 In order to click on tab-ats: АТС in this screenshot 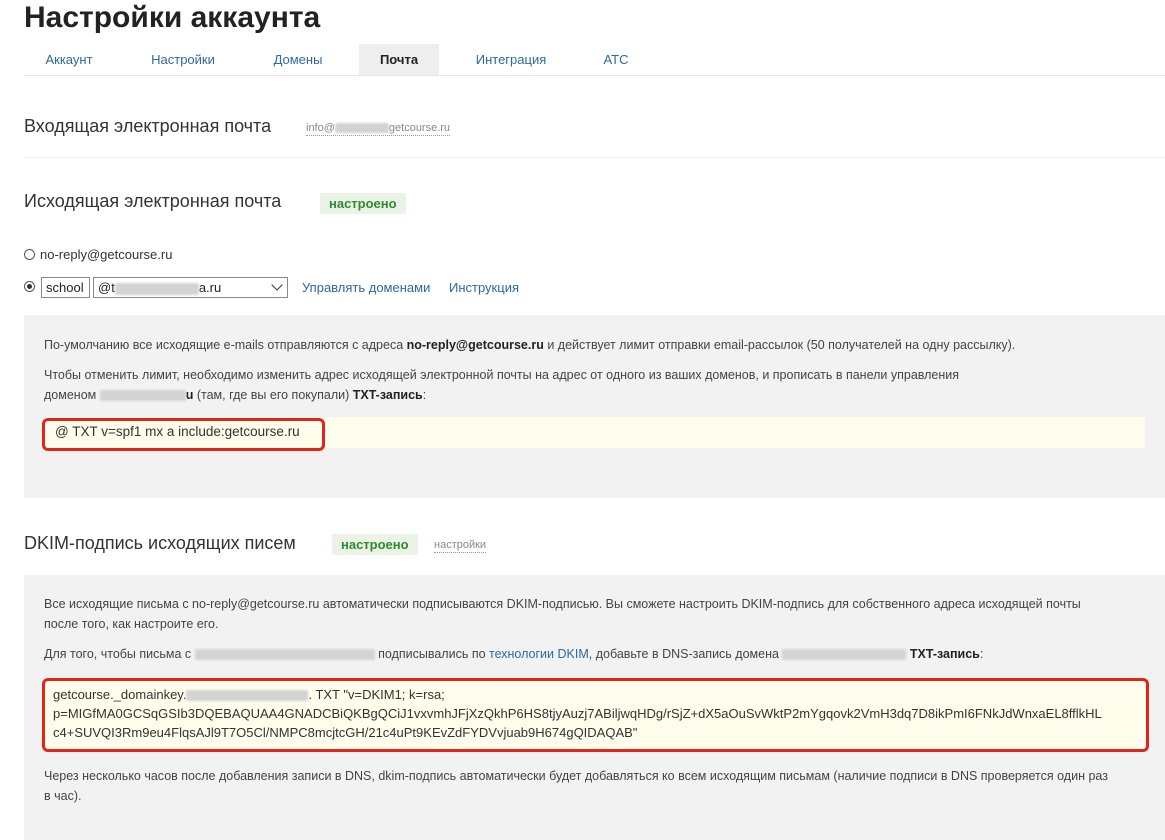, I will do `click(616, 59)`.